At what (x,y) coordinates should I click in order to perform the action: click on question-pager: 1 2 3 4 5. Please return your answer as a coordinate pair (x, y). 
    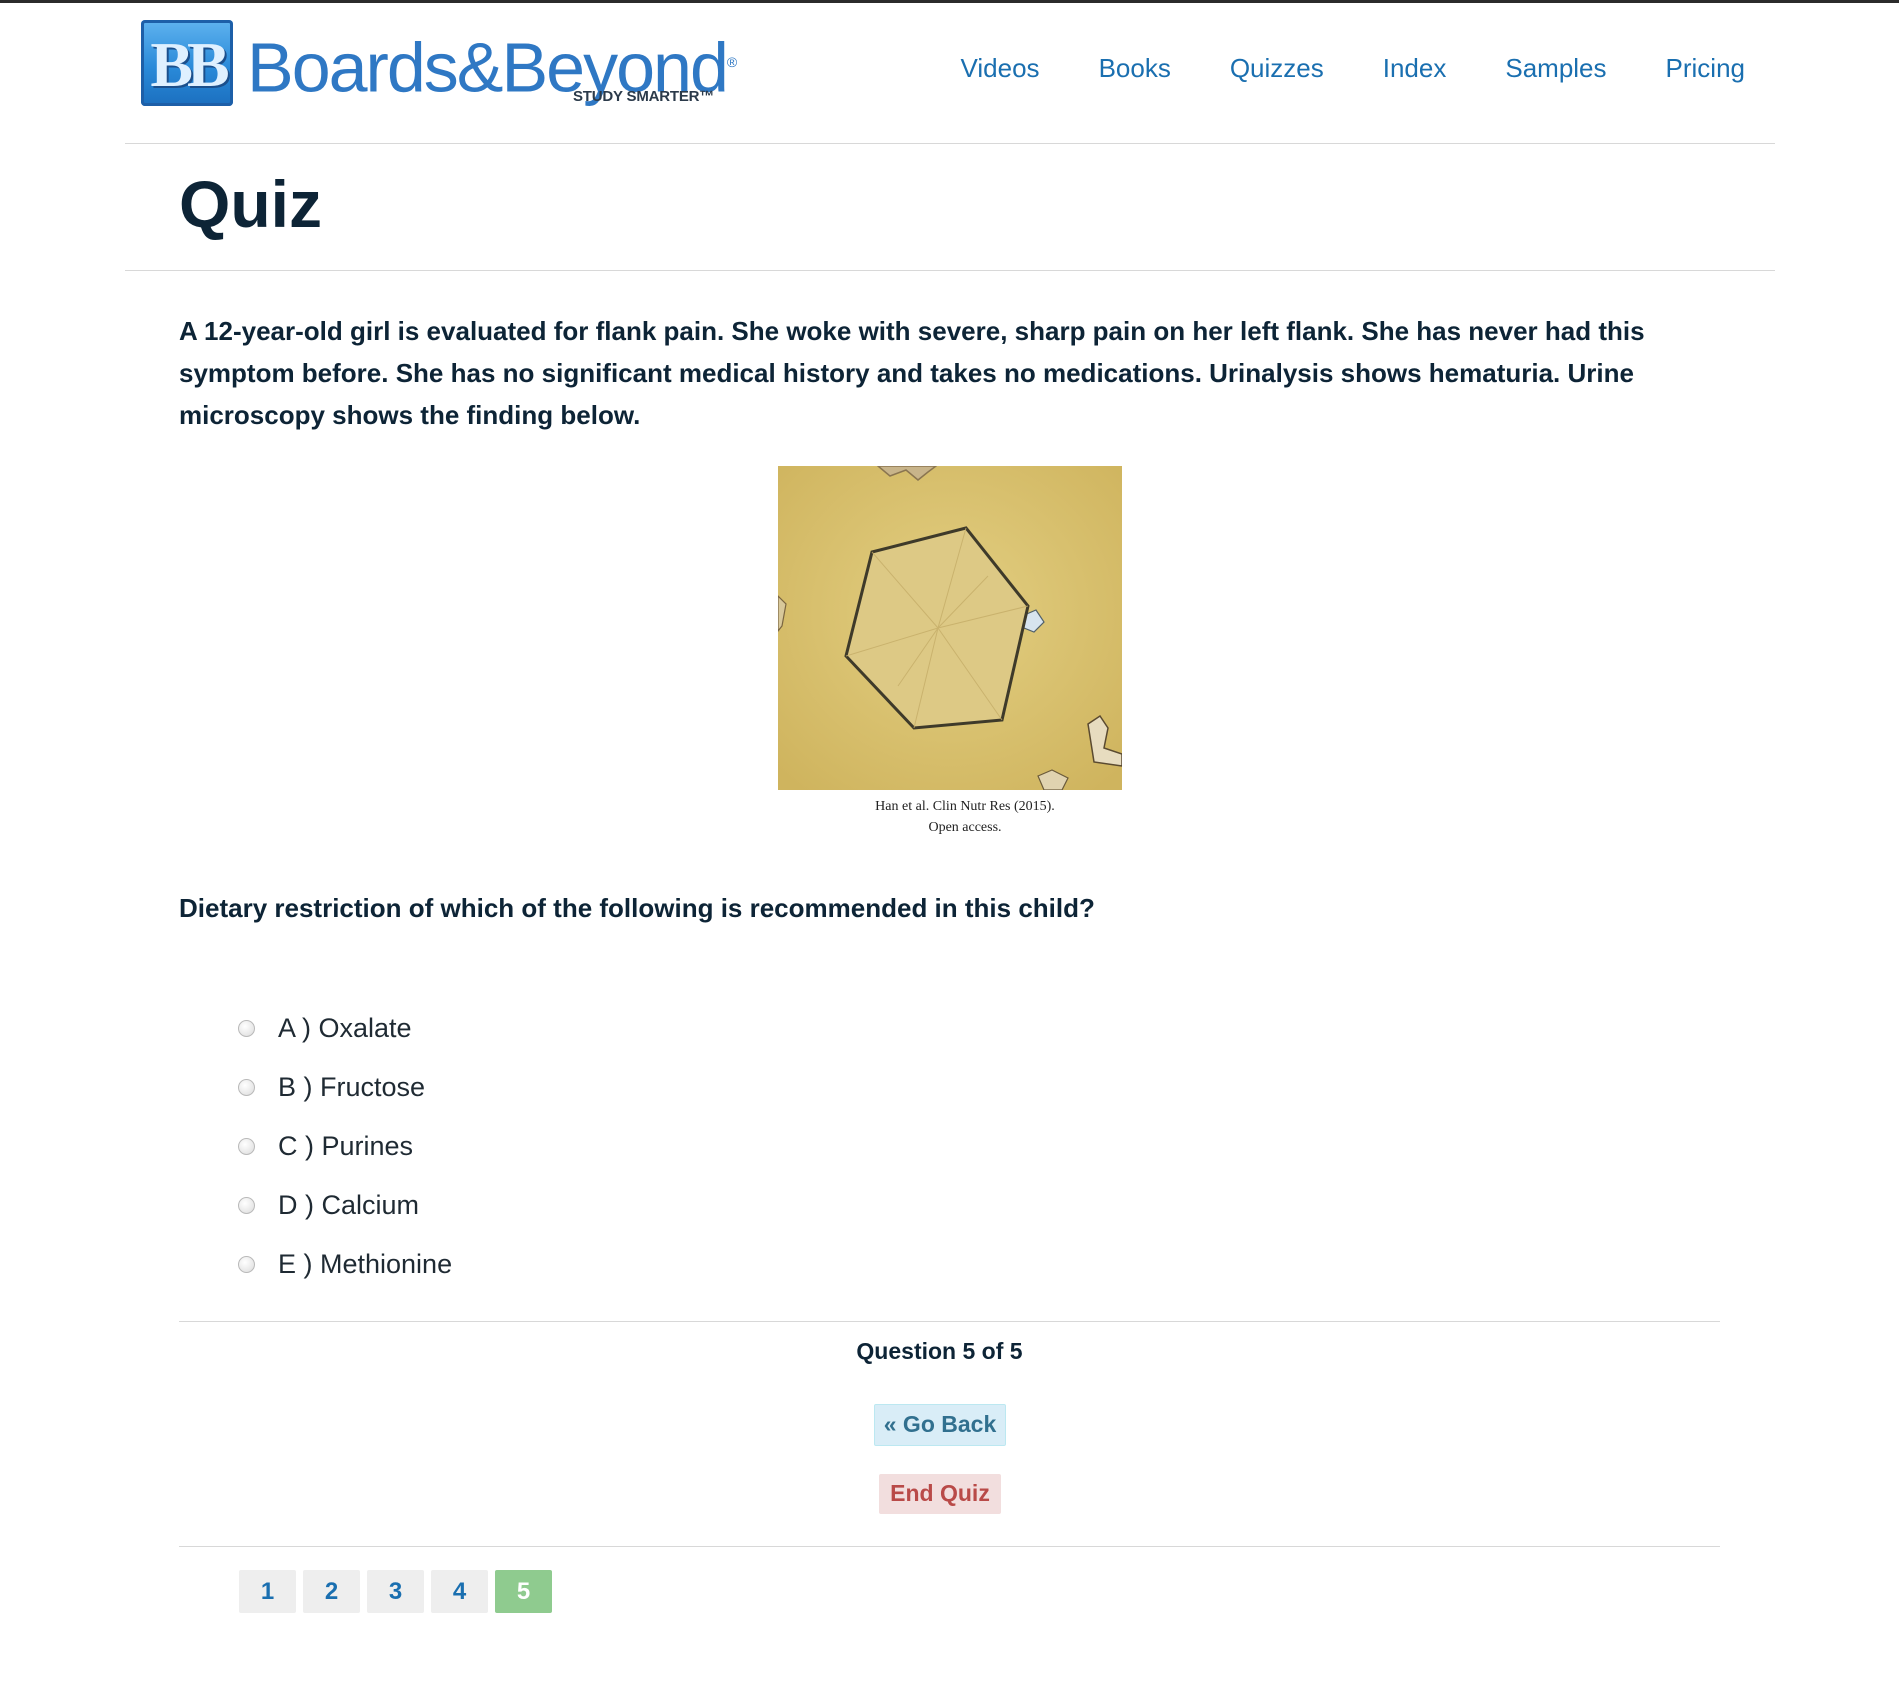
    Looking at the image, I should click on (395, 1591).